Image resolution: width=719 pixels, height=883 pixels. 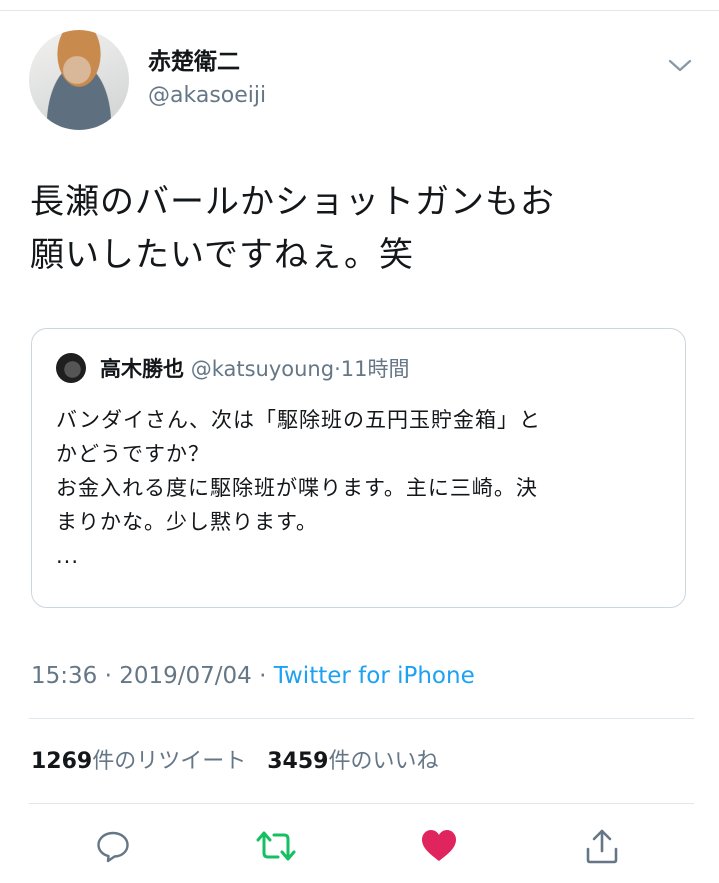 I want to click on tweet-text-line: 願いしたいですねぇ。笑, so click(x=222, y=255).